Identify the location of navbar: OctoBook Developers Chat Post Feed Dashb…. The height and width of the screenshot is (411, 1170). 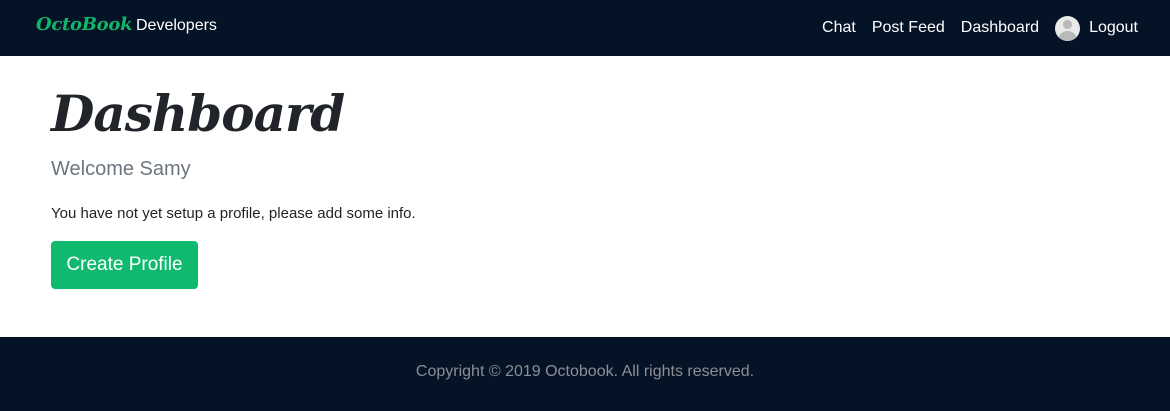
(585, 28).